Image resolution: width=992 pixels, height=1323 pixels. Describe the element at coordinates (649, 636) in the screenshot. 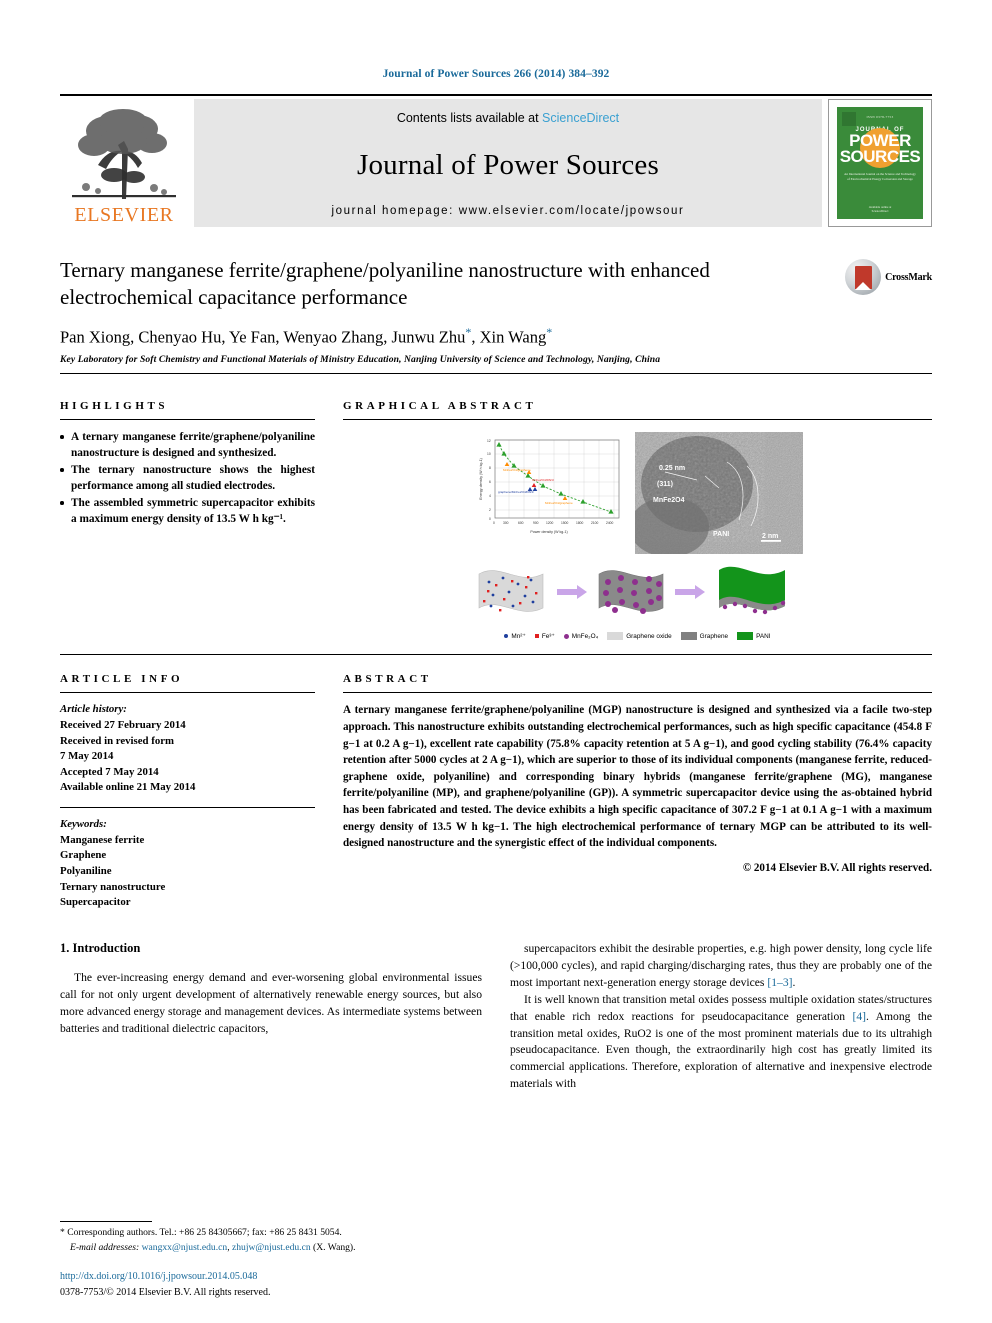

I see `legend-label: Graphene oxide` at that location.